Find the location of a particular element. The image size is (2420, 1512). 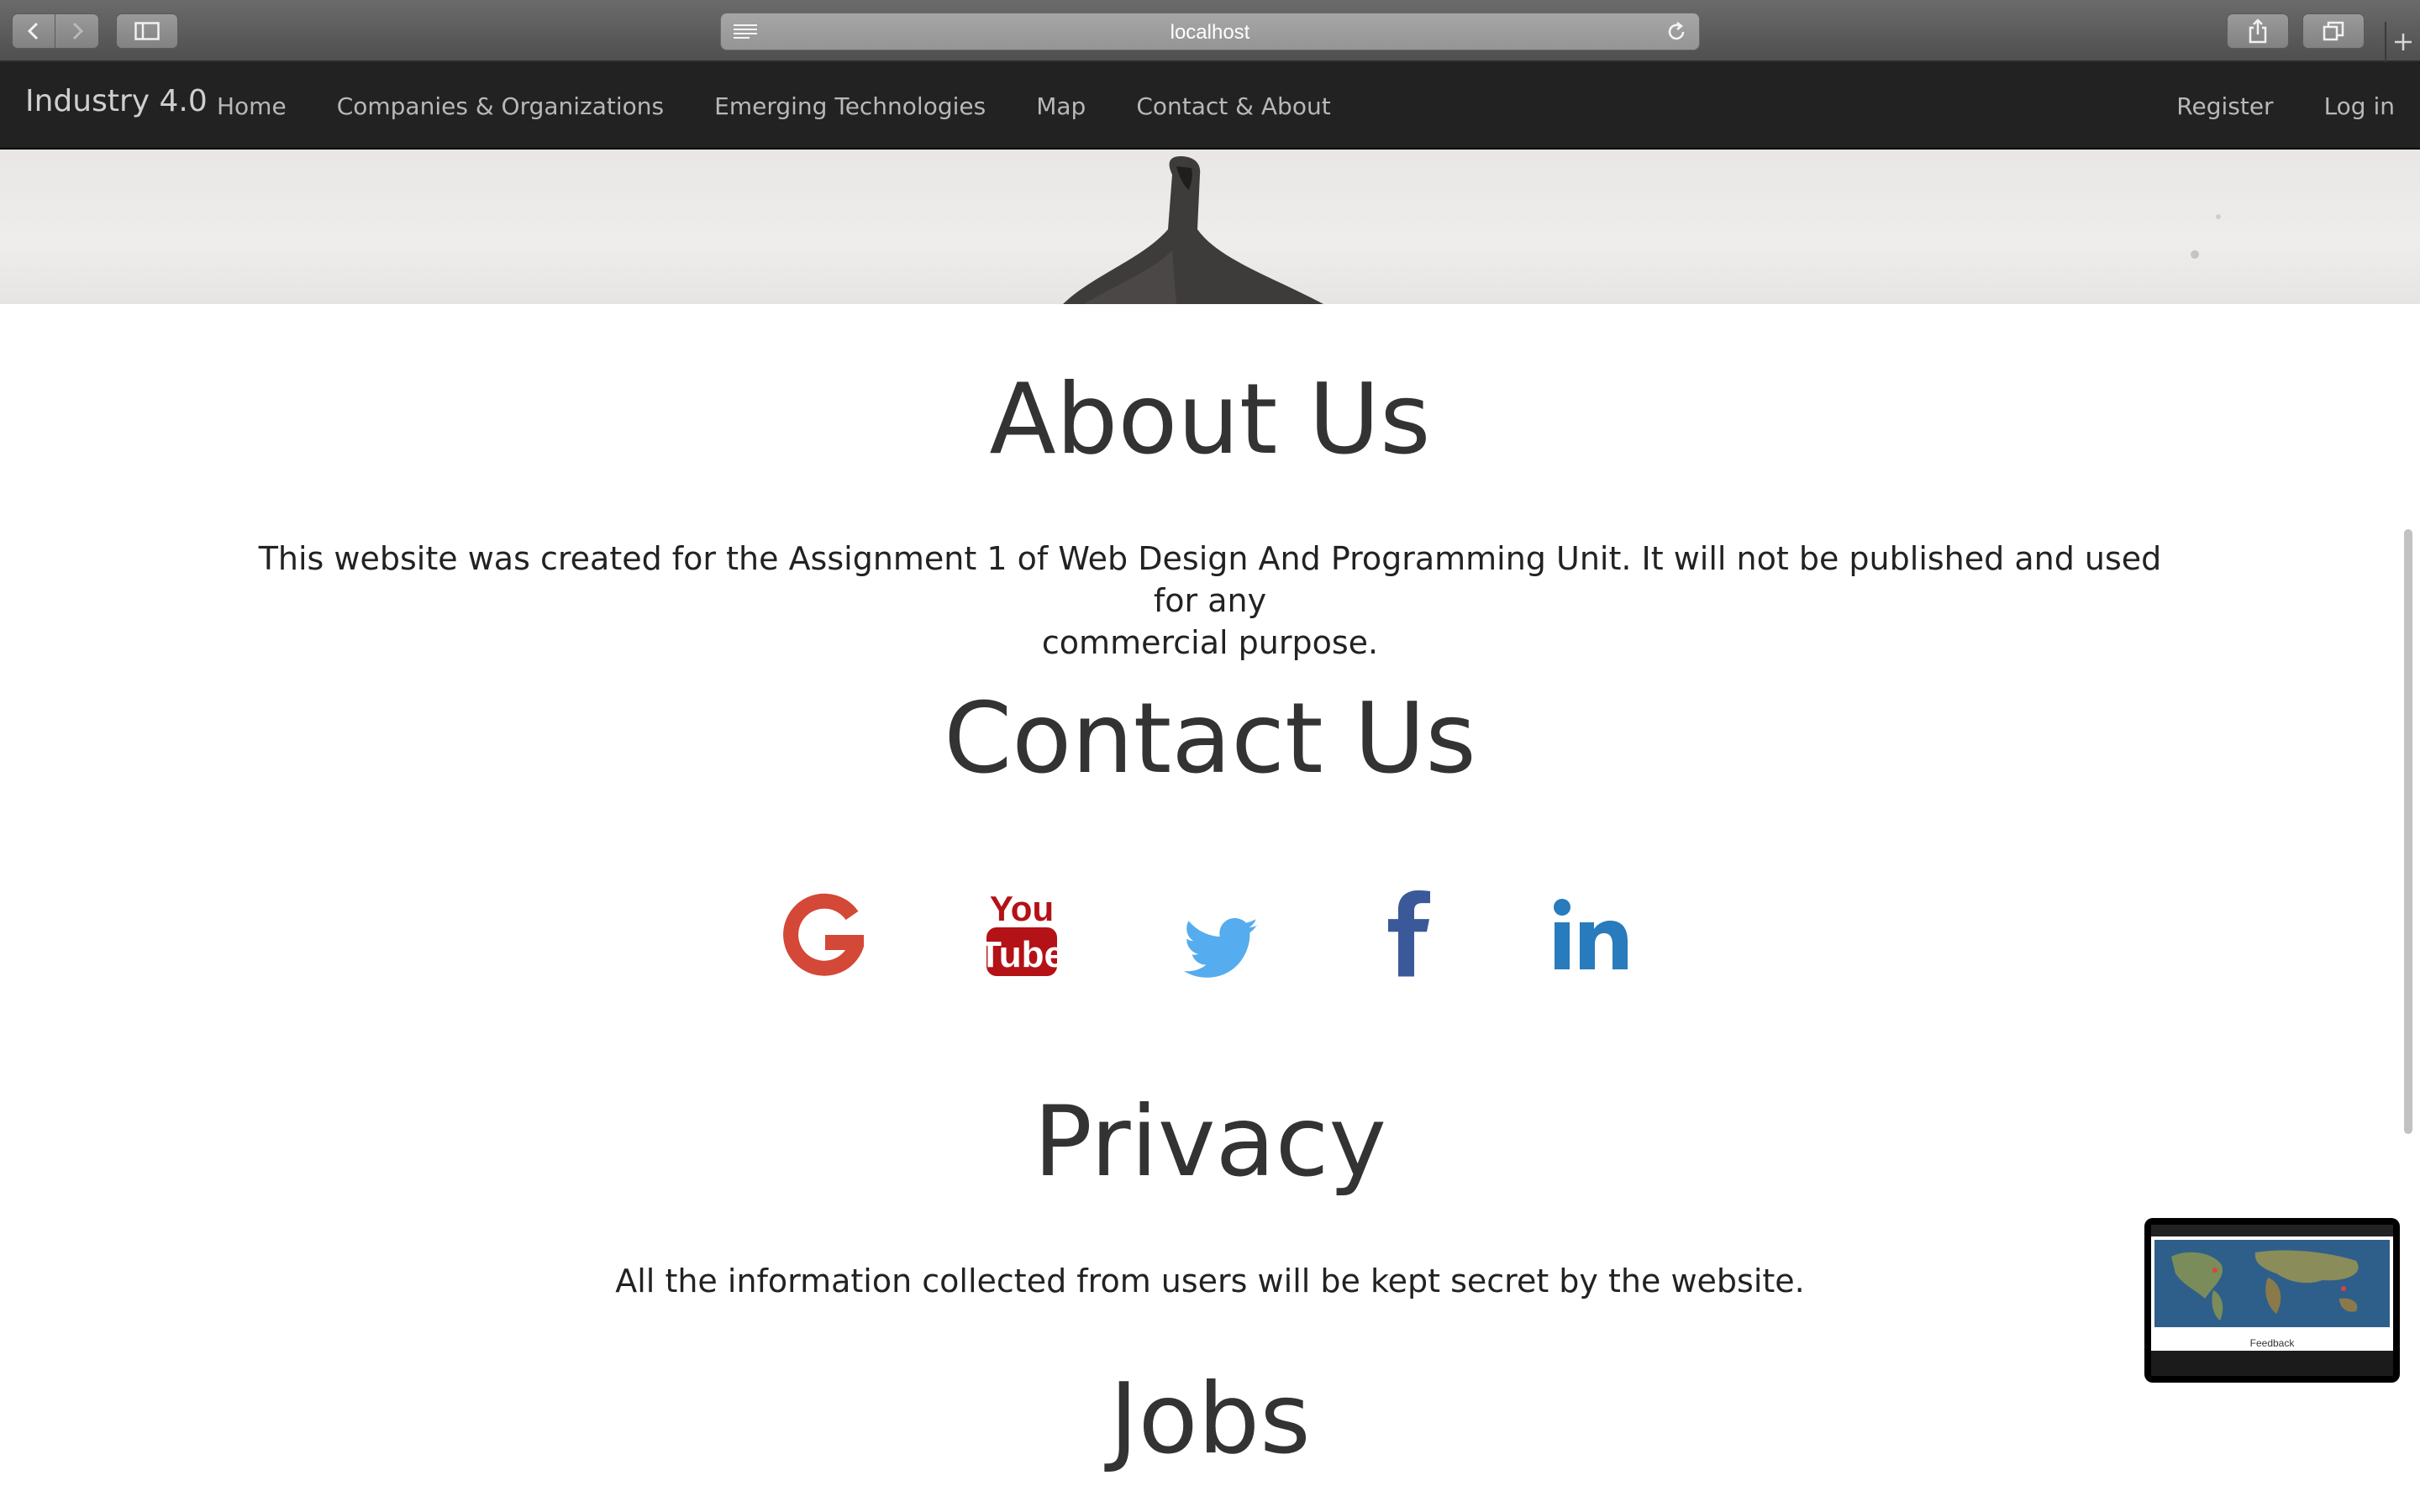

nav-login: Log in is located at coordinates (2359, 106).